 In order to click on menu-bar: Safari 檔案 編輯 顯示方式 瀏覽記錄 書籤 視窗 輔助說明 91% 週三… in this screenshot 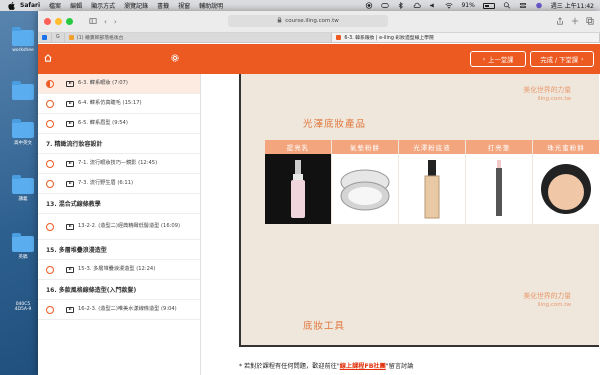, I will do `click(300, 5)`.